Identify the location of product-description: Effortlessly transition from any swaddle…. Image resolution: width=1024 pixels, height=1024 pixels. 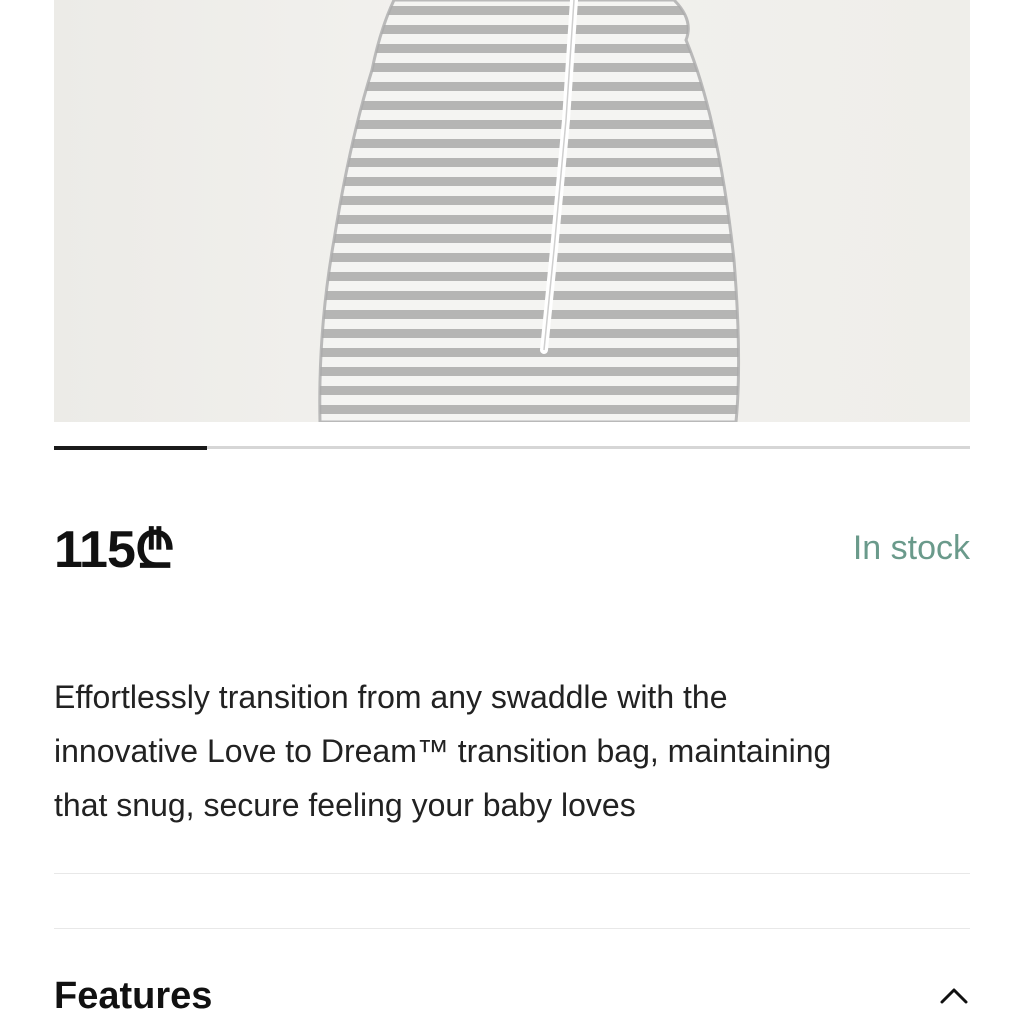
(514, 751).